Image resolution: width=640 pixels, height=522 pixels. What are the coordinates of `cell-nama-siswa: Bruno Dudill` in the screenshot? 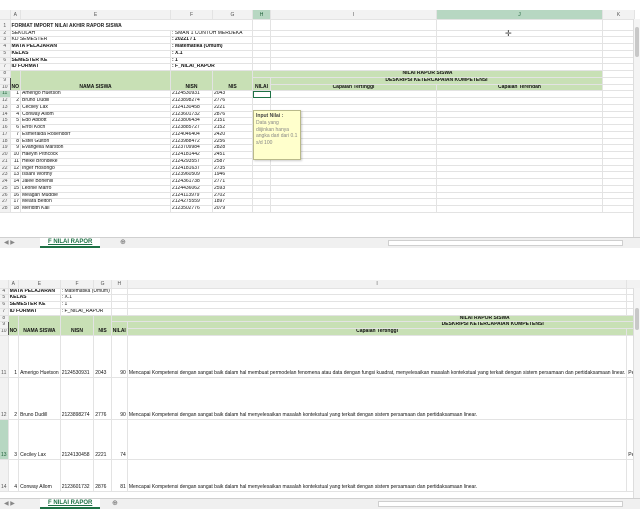 It's located at (39, 398).